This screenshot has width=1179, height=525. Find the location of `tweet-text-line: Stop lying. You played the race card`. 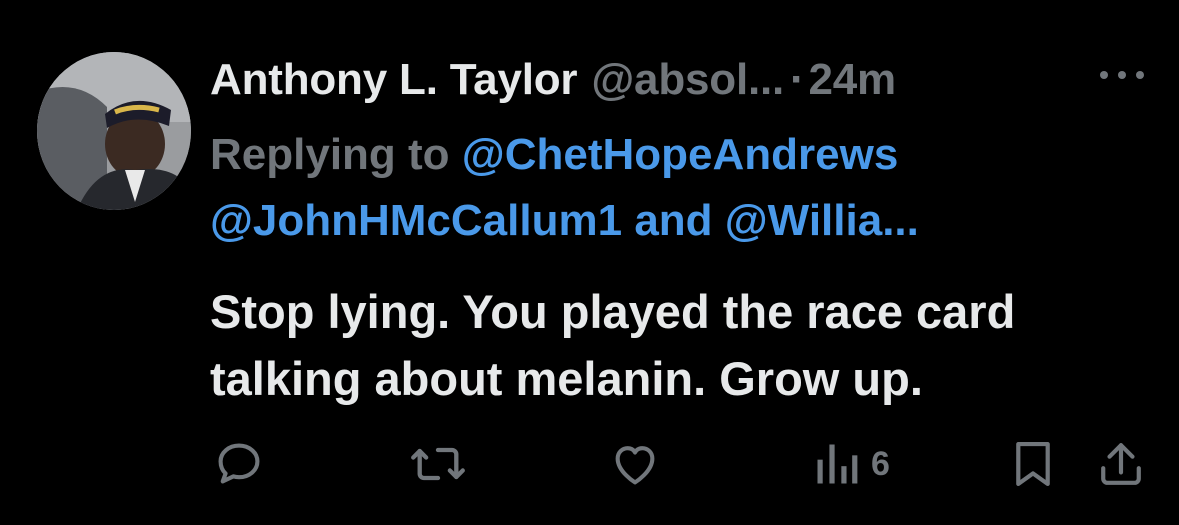

tweet-text-line: Stop lying. You played the race card is located at coordinates (613, 311).